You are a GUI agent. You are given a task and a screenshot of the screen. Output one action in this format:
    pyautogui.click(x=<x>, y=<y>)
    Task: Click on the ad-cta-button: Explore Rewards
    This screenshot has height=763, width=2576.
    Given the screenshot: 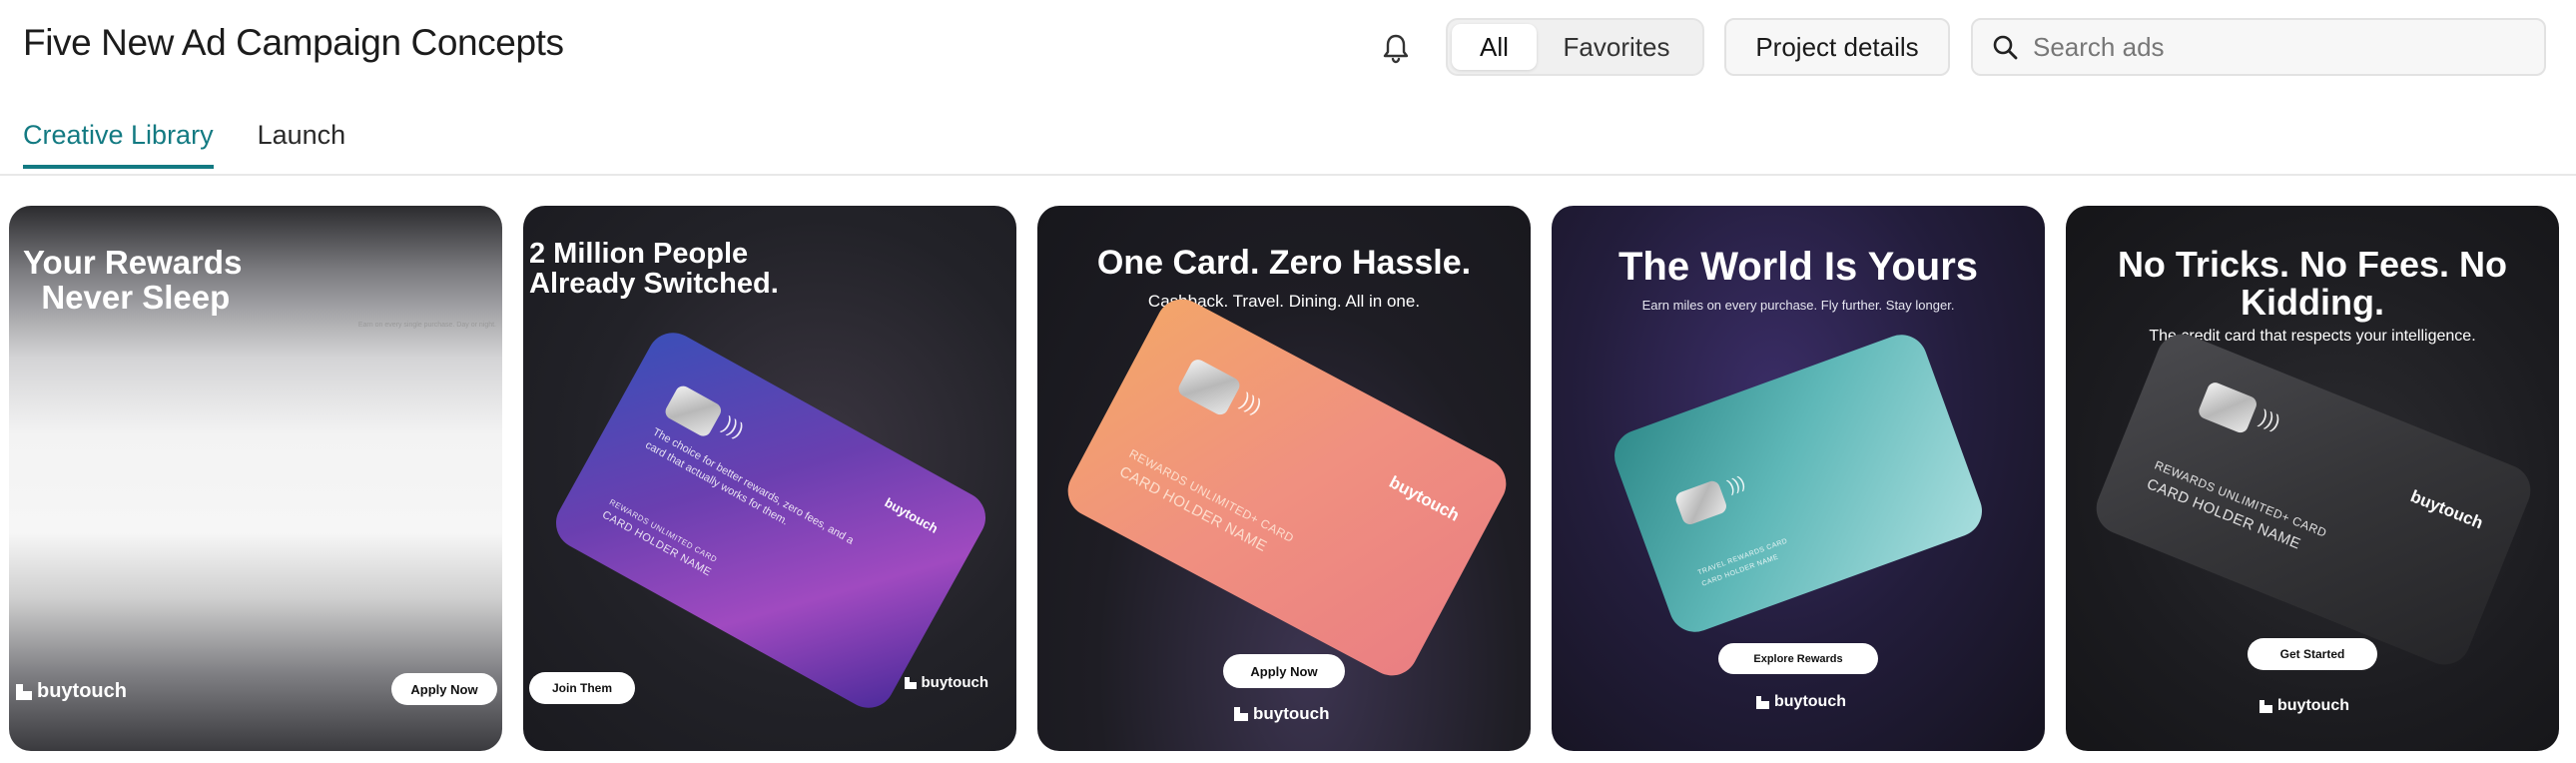 What is the action you would take?
    pyautogui.click(x=1798, y=658)
    